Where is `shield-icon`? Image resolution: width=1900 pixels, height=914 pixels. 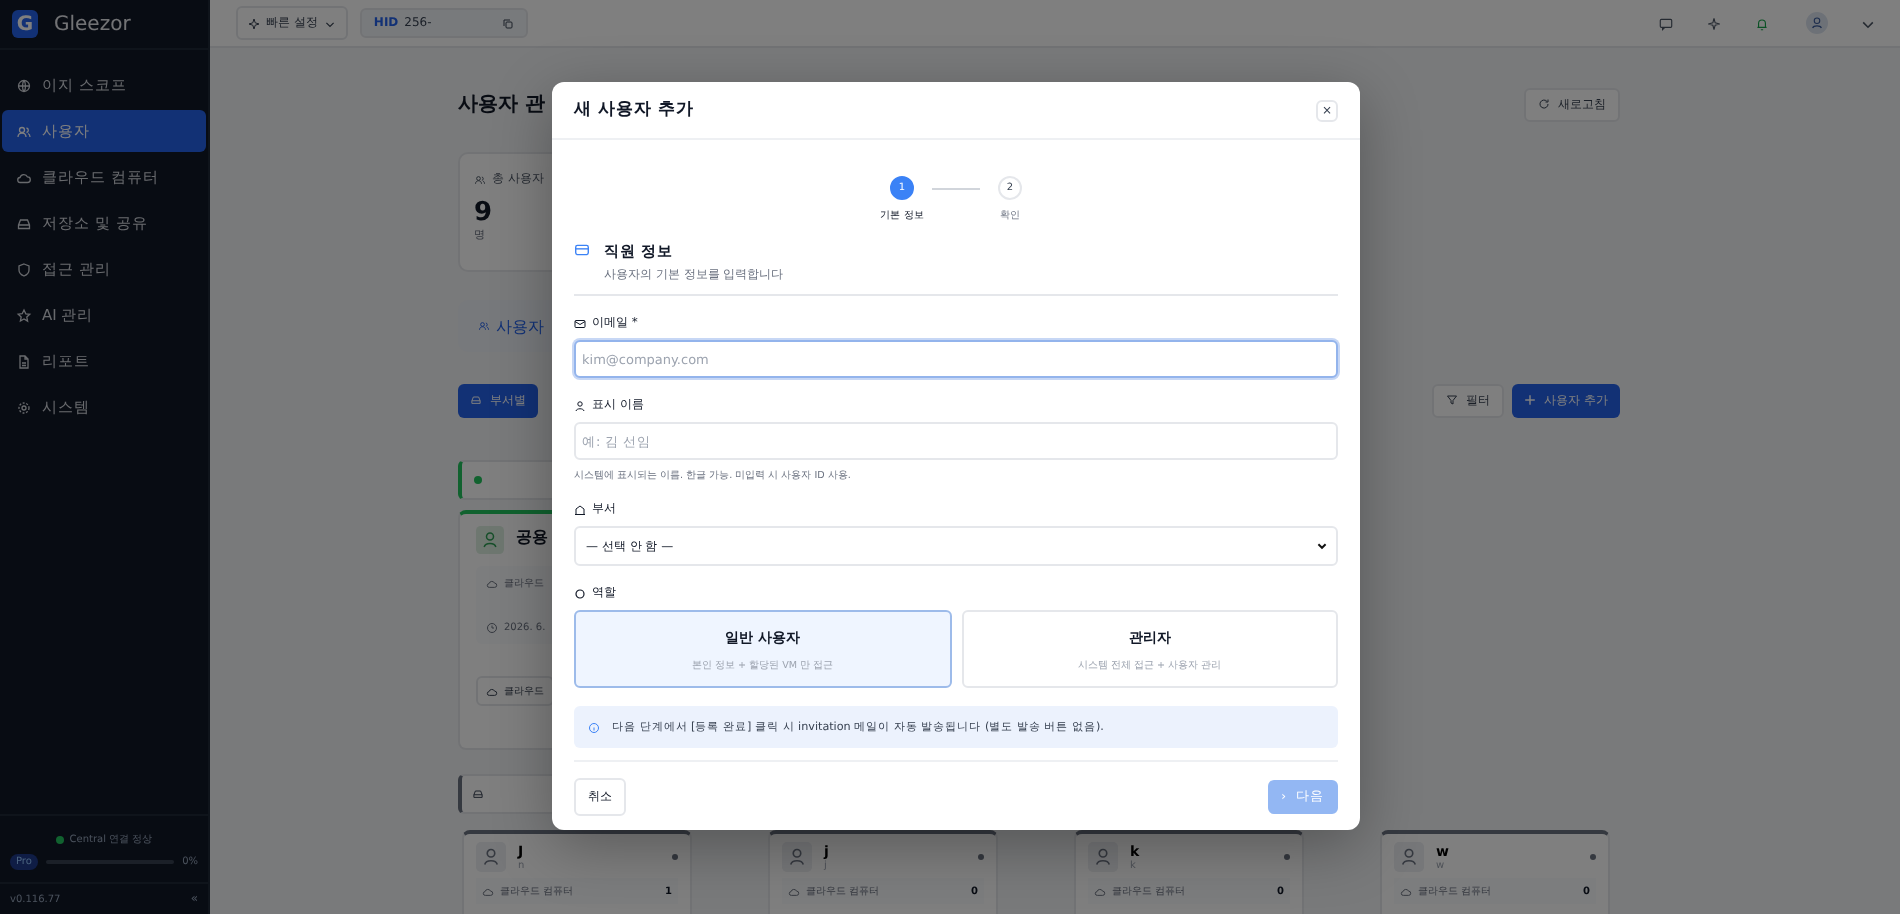 shield-icon is located at coordinates (24, 269).